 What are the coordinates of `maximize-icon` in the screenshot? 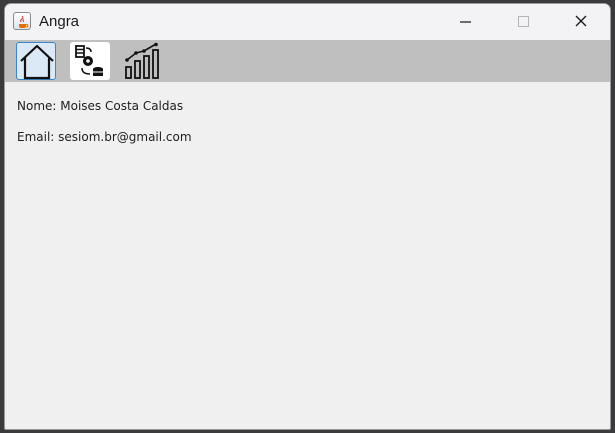 It's located at (523, 21).